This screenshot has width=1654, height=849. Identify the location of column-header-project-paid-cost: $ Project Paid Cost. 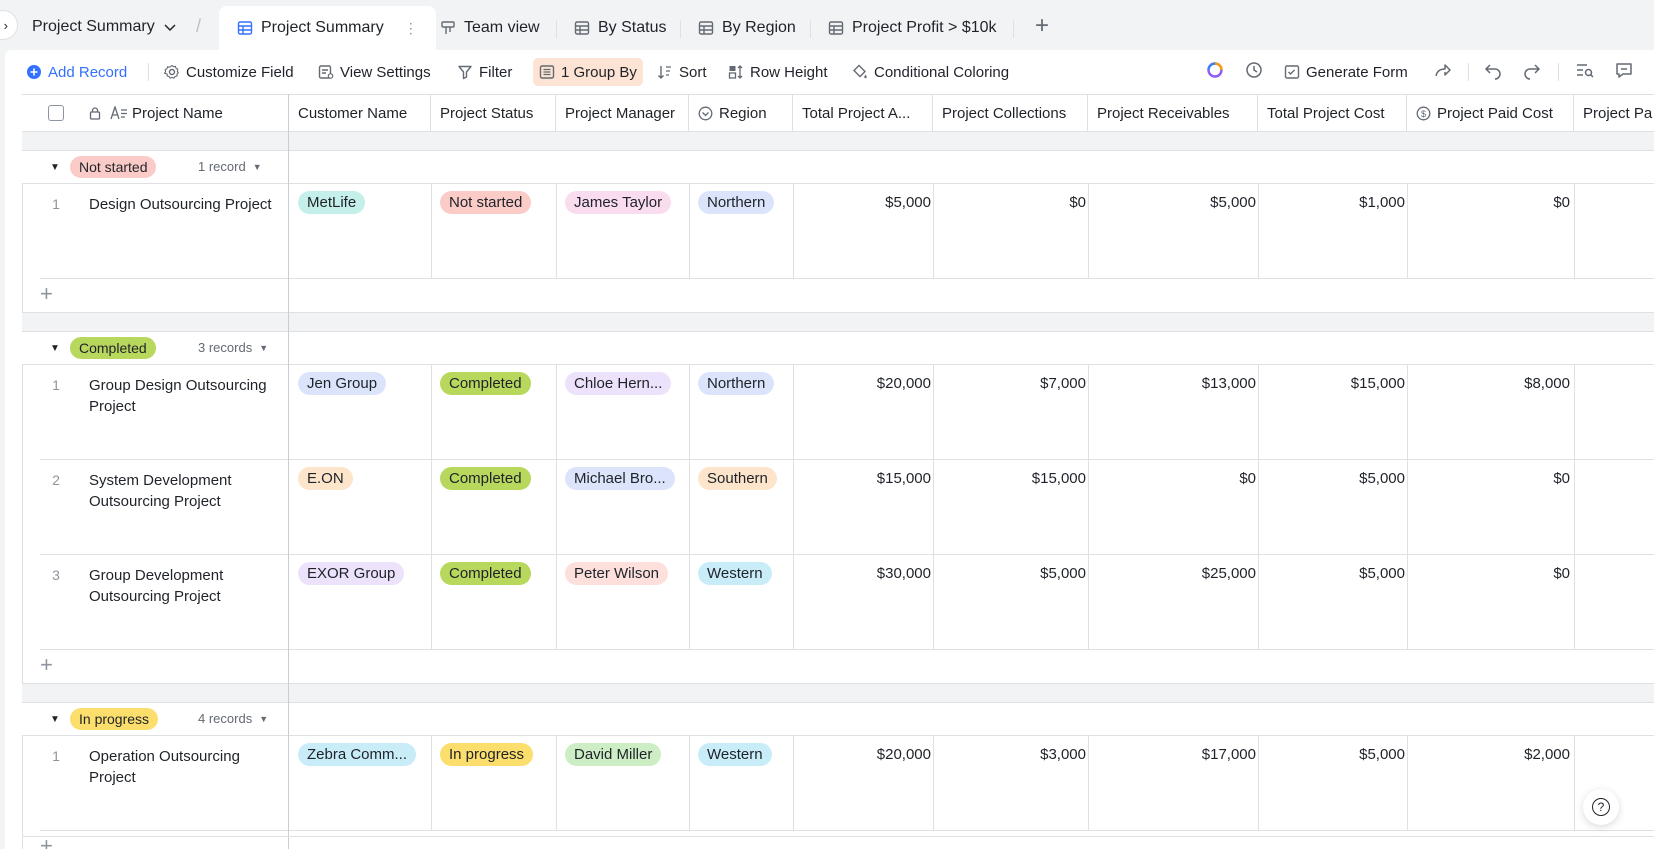
(1490, 113).